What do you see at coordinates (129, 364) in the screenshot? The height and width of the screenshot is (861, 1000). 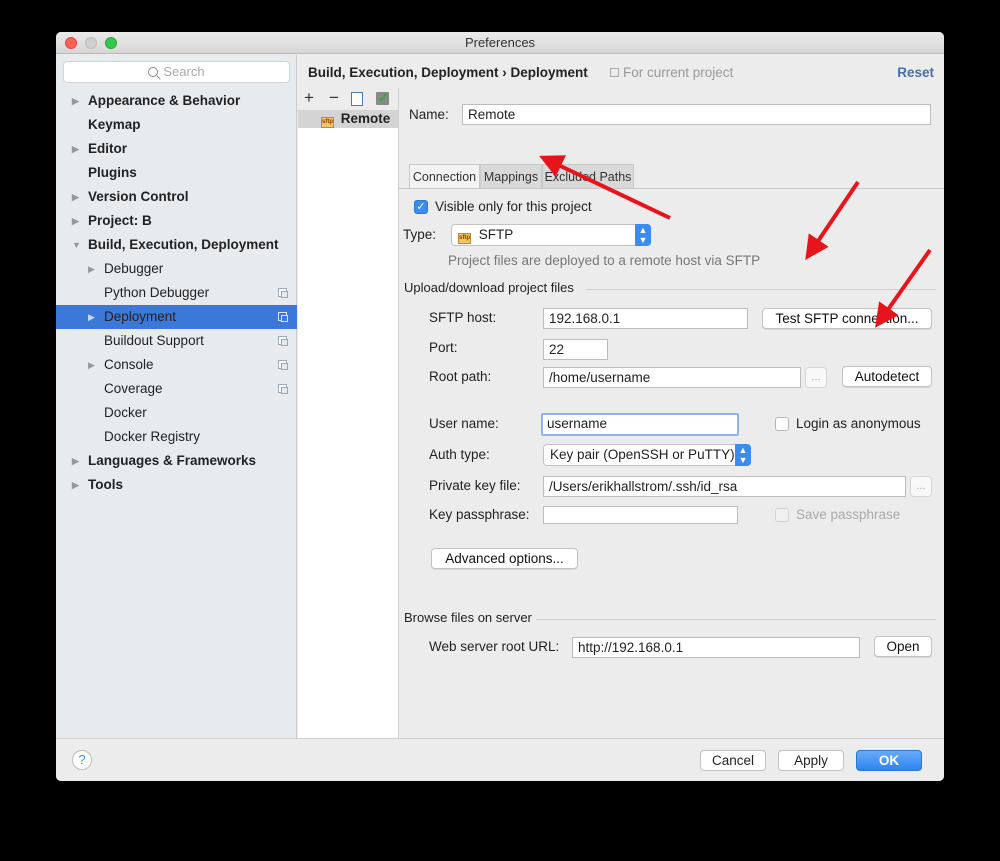 I see `sidebar-item-label: Console` at bounding box center [129, 364].